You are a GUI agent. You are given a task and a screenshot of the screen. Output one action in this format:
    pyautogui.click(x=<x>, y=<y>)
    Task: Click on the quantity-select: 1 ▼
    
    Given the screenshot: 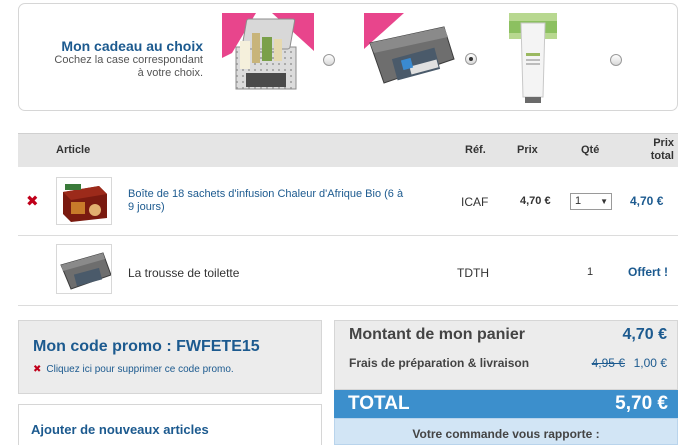 What is the action you would take?
    pyautogui.click(x=591, y=201)
    